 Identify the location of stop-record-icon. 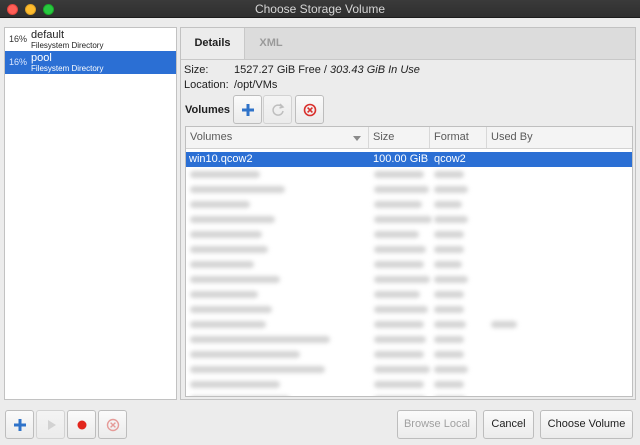
(82, 425).